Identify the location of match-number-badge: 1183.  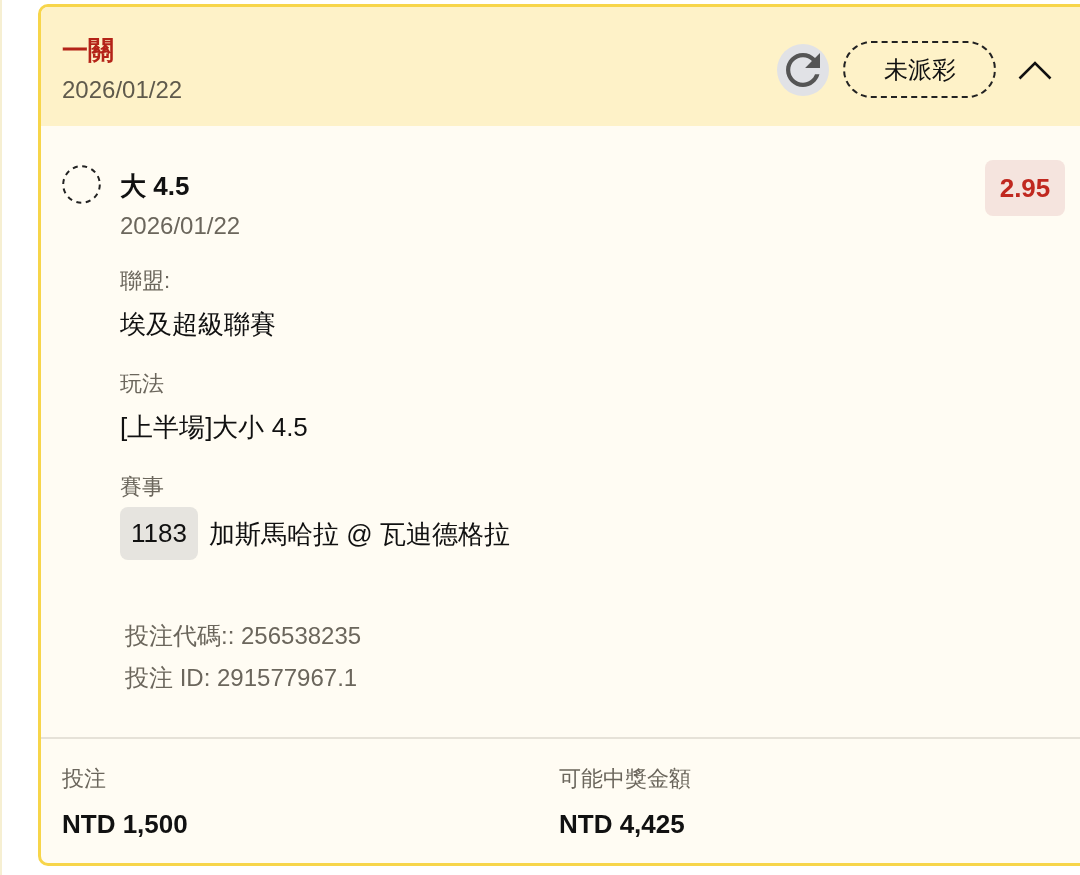
(159, 533).